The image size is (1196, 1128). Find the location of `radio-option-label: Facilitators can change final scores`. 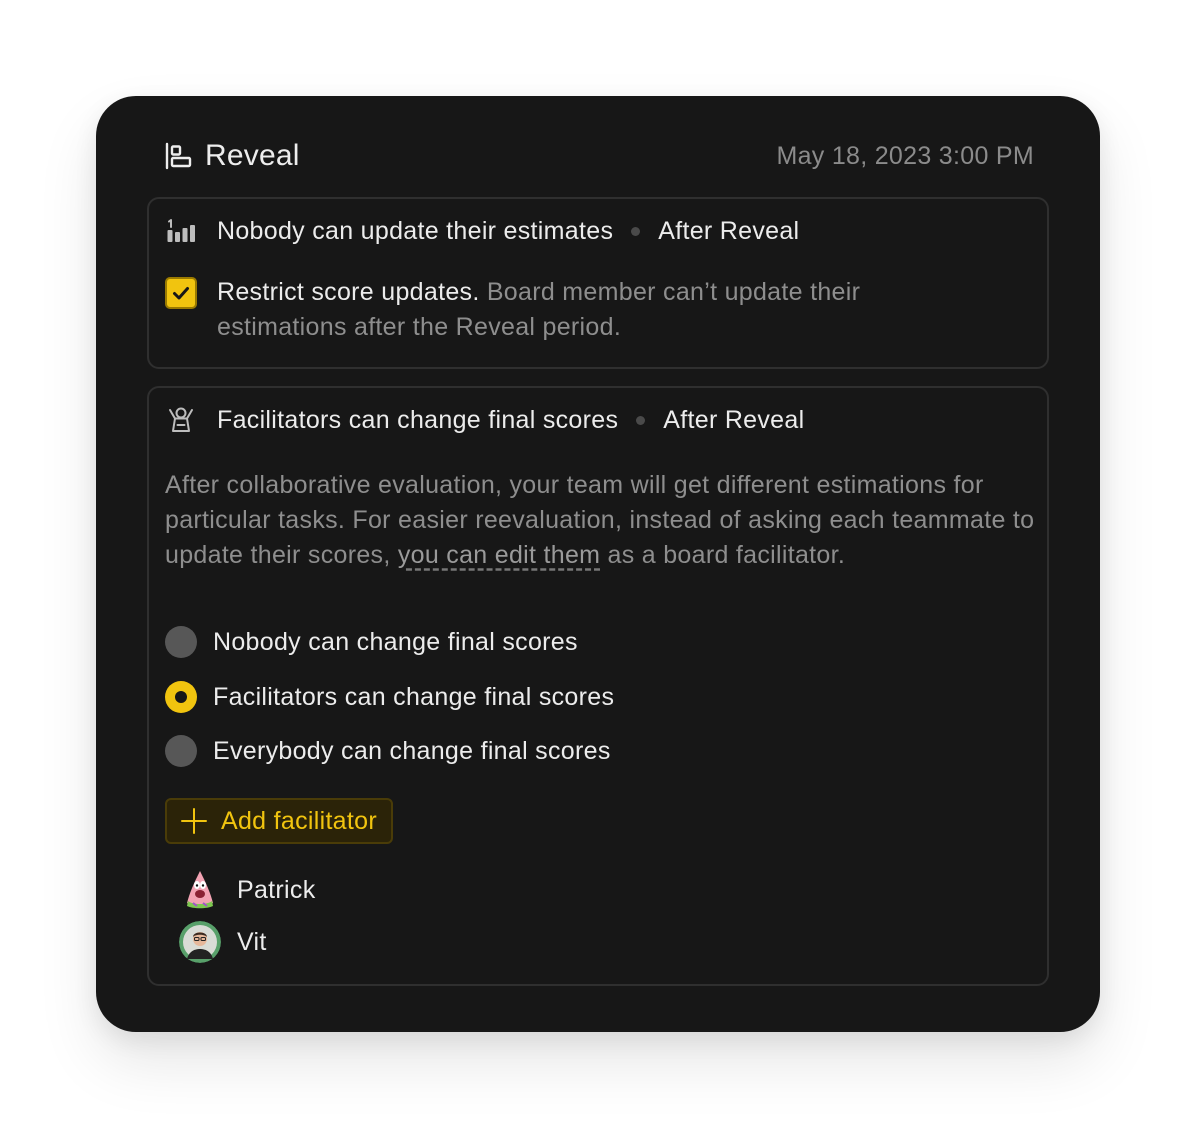

radio-option-label: Facilitators can change final scores is located at coordinates (414, 696).